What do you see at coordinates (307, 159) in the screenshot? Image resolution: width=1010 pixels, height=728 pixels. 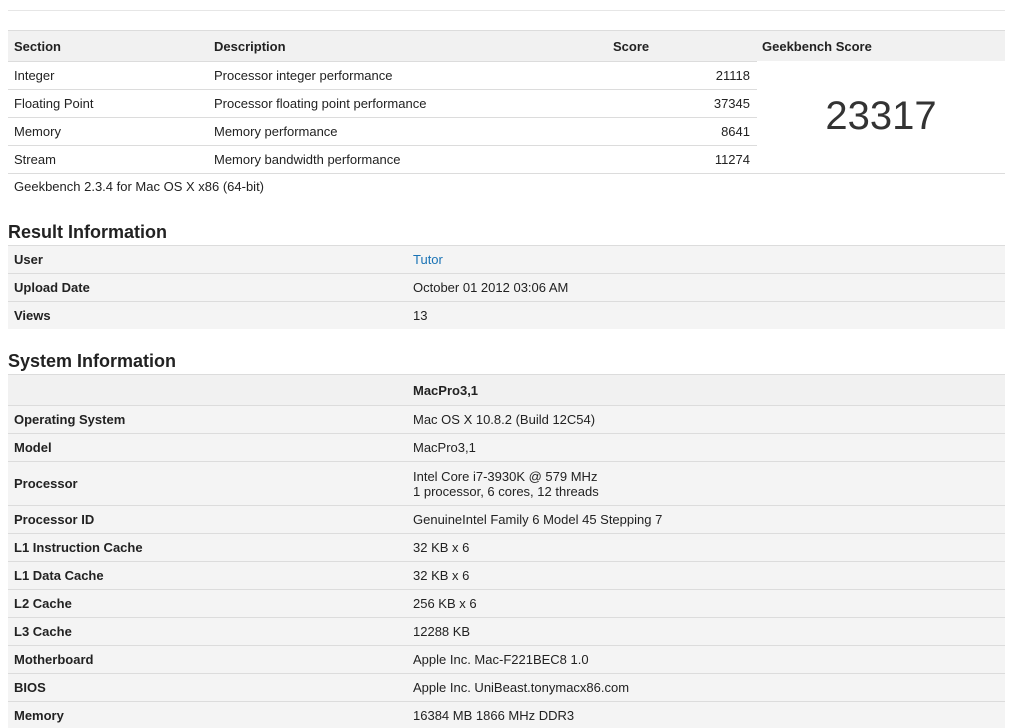 I see `section-description: Memory bandwidth performance` at bounding box center [307, 159].